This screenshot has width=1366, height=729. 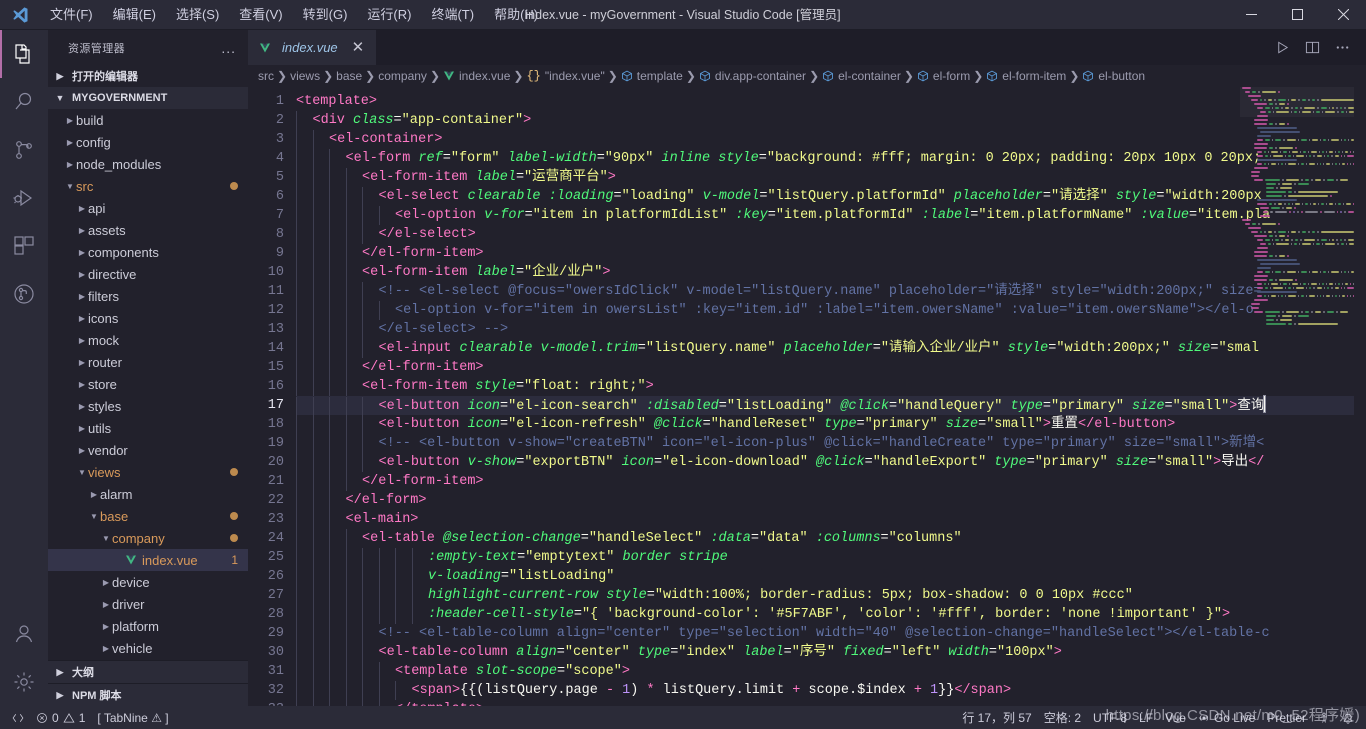 I want to click on code-line: <el-form-item label="企业/业户">, so click(x=831, y=272).